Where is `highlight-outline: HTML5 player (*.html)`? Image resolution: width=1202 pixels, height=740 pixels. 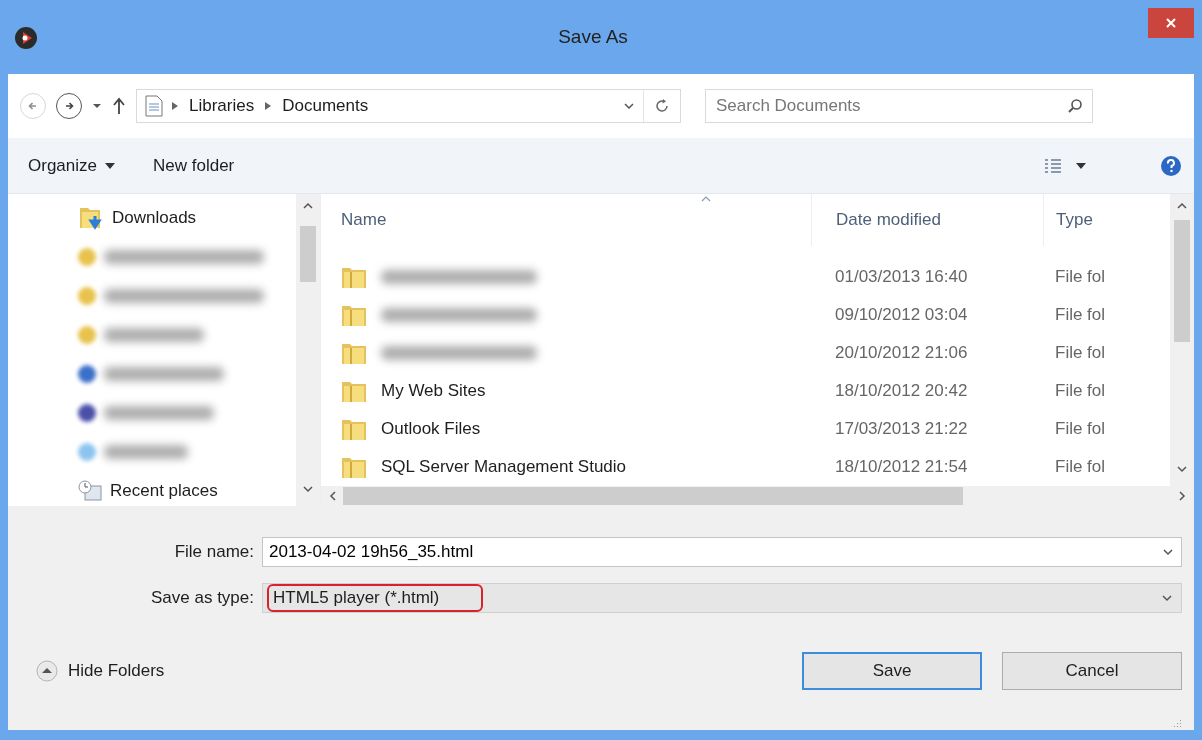
highlight-outline: HTML5 player (*.html) is located at coordinates (375, 598).